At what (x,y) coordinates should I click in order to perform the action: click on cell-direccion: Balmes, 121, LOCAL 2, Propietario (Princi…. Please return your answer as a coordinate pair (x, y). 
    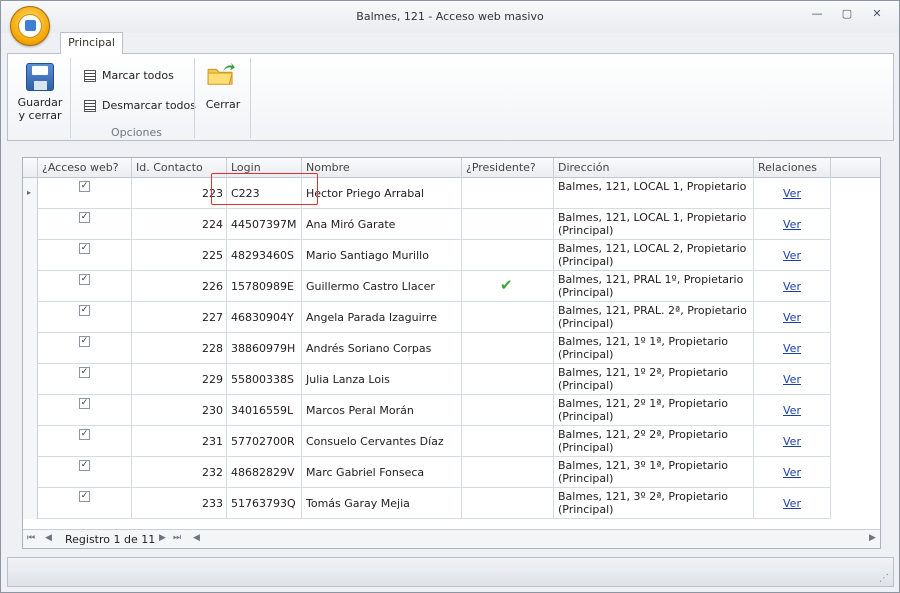
    Looking at the image, I should click on (654, 255).